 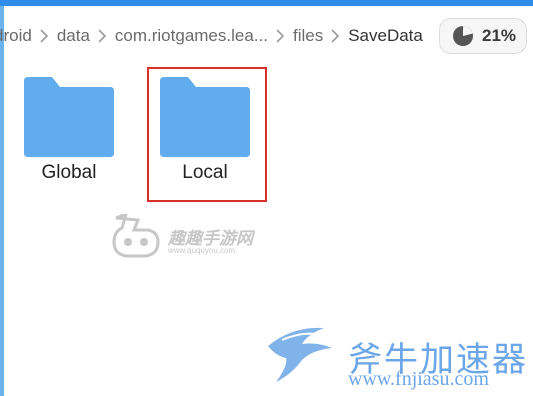 I want to click on watermark-fnjiasu: 斧牛加速器 www.fnjiasu.com, so click(x=397, y=357).